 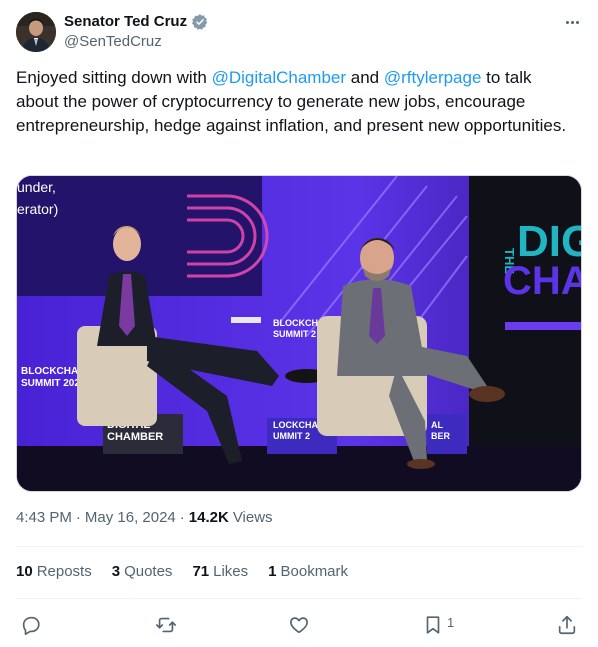 I want to click on views-label: Views, so click(x=252, y=517).